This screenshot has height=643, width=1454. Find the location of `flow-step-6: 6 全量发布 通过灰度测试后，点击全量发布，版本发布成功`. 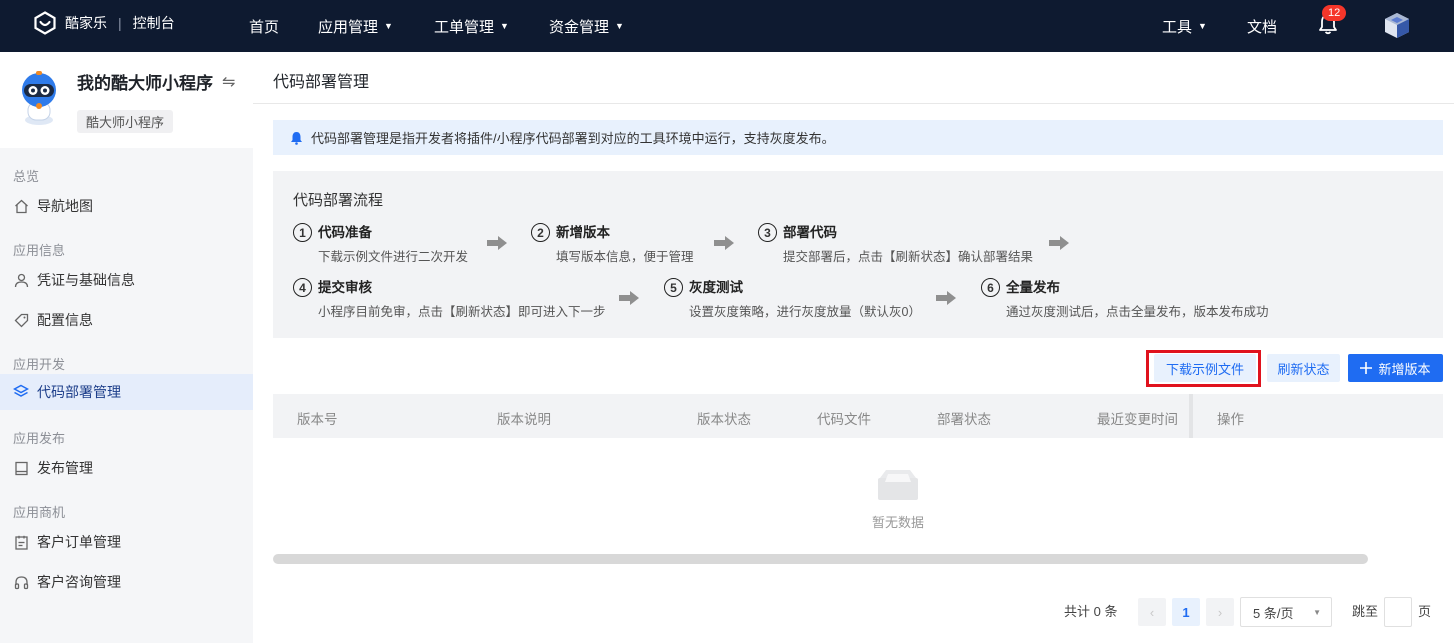

flow-step-6: 6 全量发布 通过灰度测试后，点击全量发布，版本发布成功 is located at coordinates (1125, 299).